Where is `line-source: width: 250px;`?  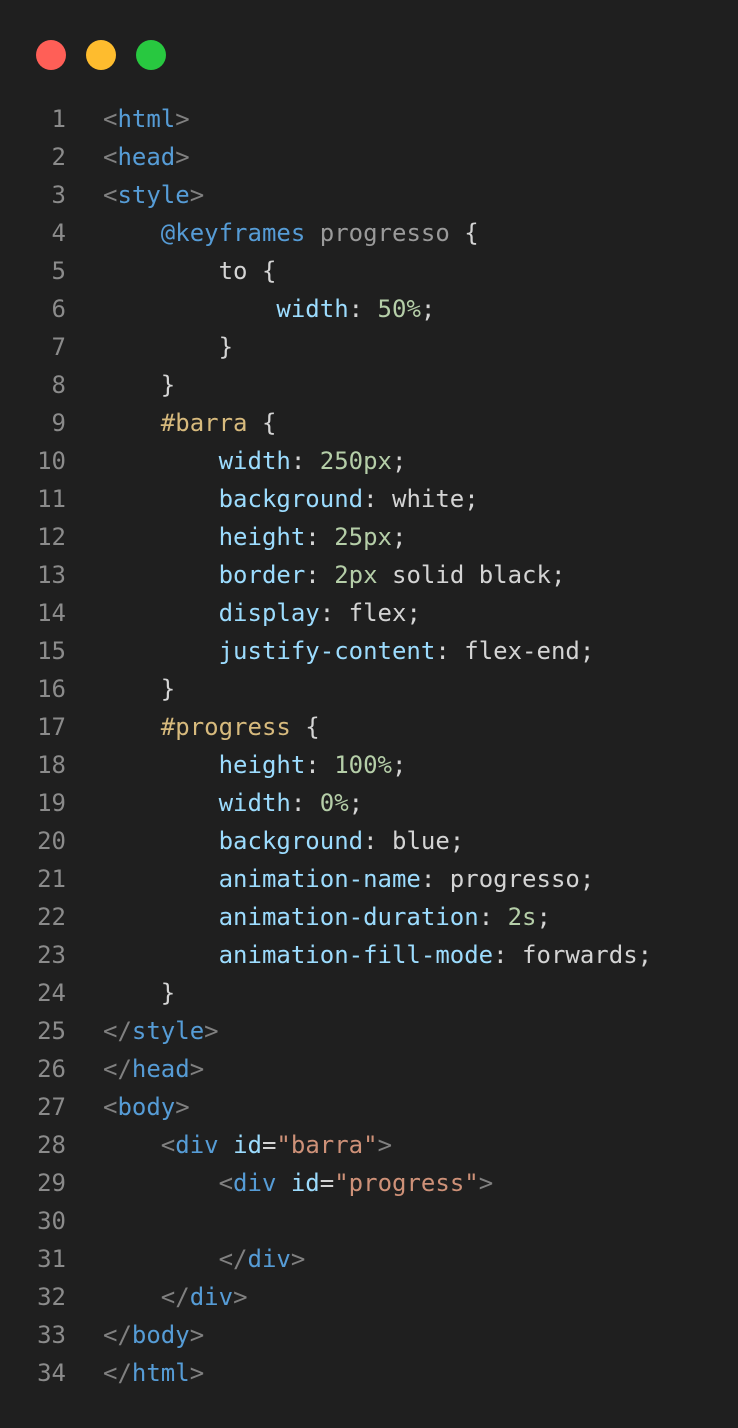
line-source: width: 250px; is located at coordinates (255, 461).